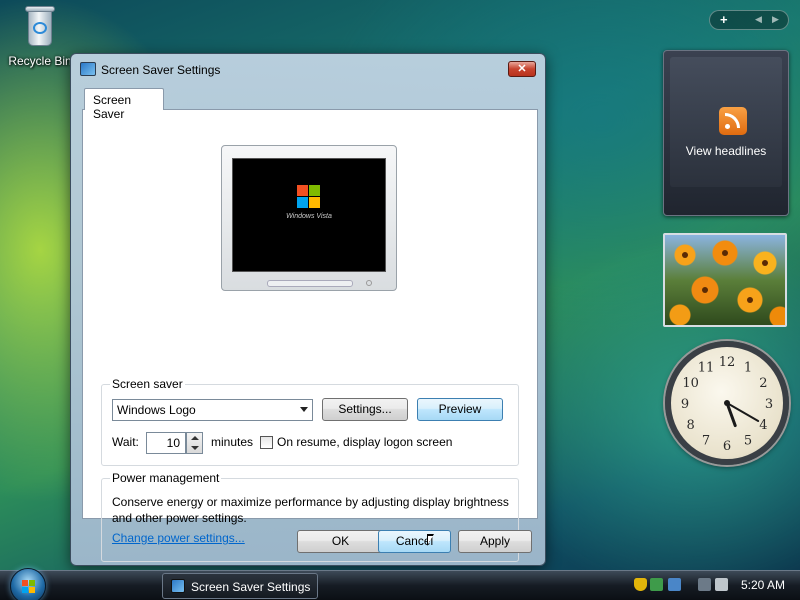 This screenshot has height=600, width=800. Describe the element at coordinates (725, 280) in the screenshot. I see `slideshow-gadget` at that location.